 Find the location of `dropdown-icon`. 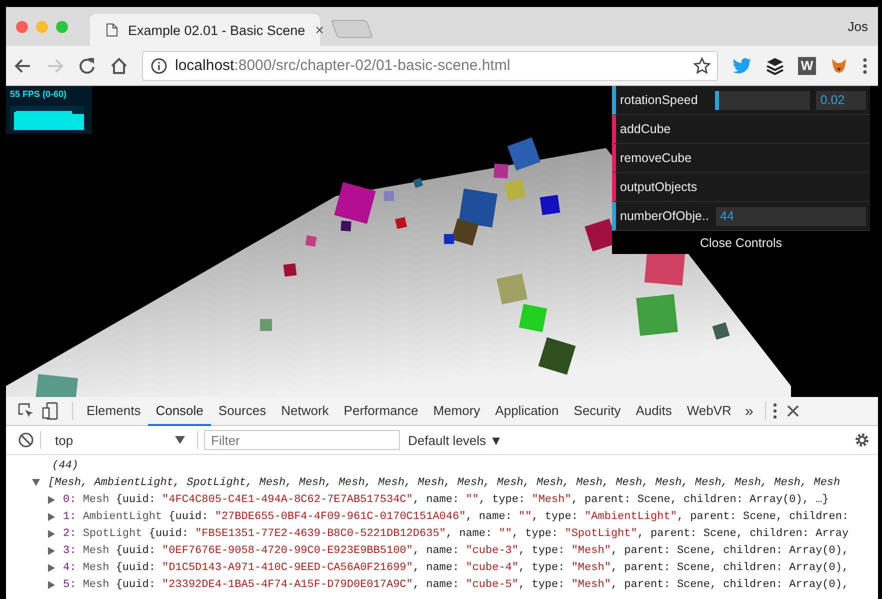

dropdown-icon is located at coordinates (180, 440).